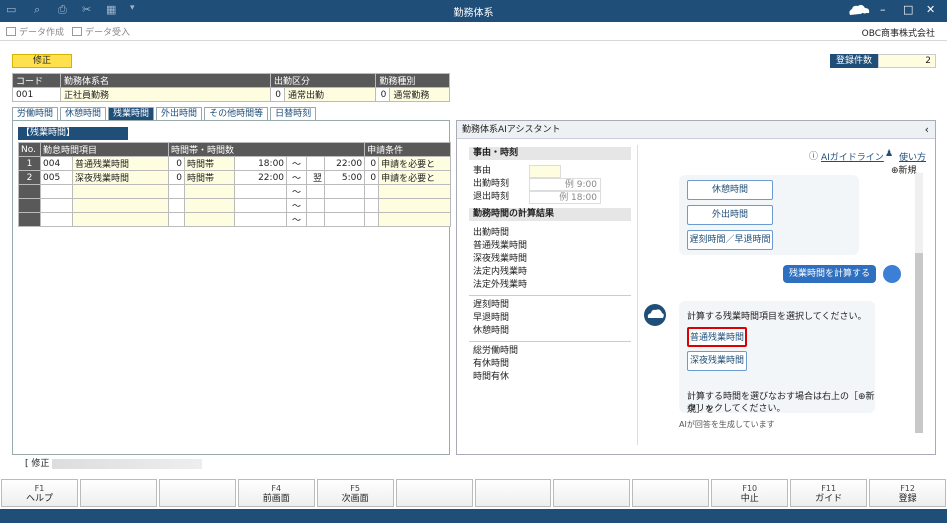  I want to click on ai-guideline-link: AIガイドライン, so click(852, 156).